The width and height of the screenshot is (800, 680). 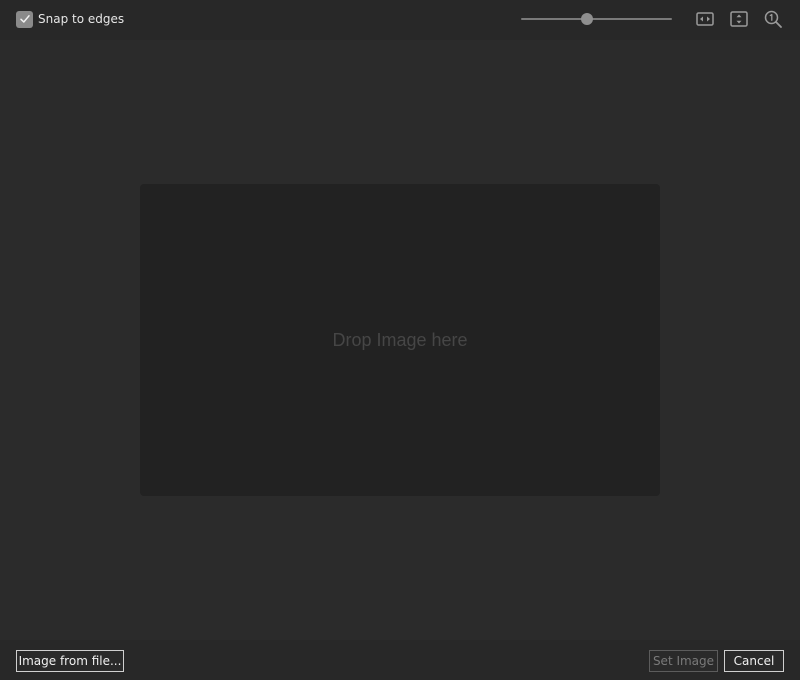 What do you see at coordinates (773, 19) in the screenshot?
I see `actual-size-icon` at bounding box center [773, 19].